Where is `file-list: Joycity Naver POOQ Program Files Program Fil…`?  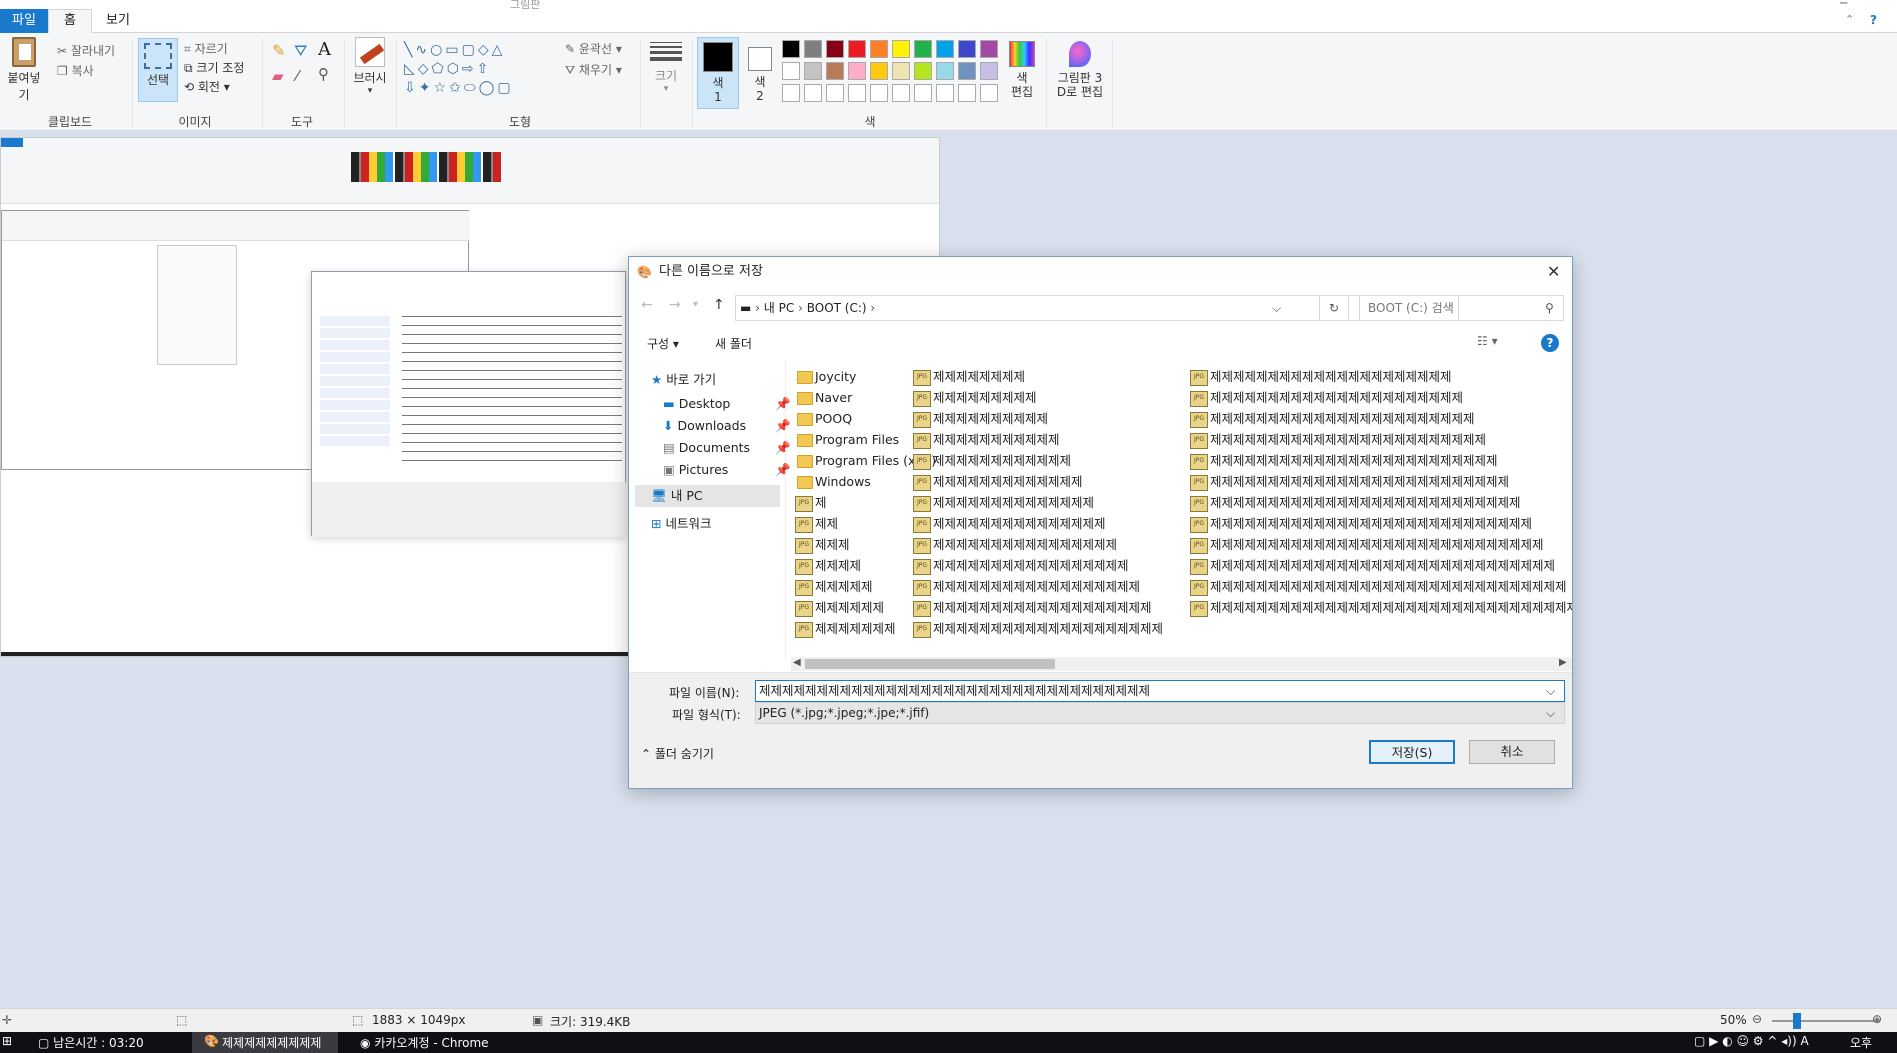
file-list: Joycity Naver POOQ Program Files Program Fil… is located at coordinates (1181, 510).